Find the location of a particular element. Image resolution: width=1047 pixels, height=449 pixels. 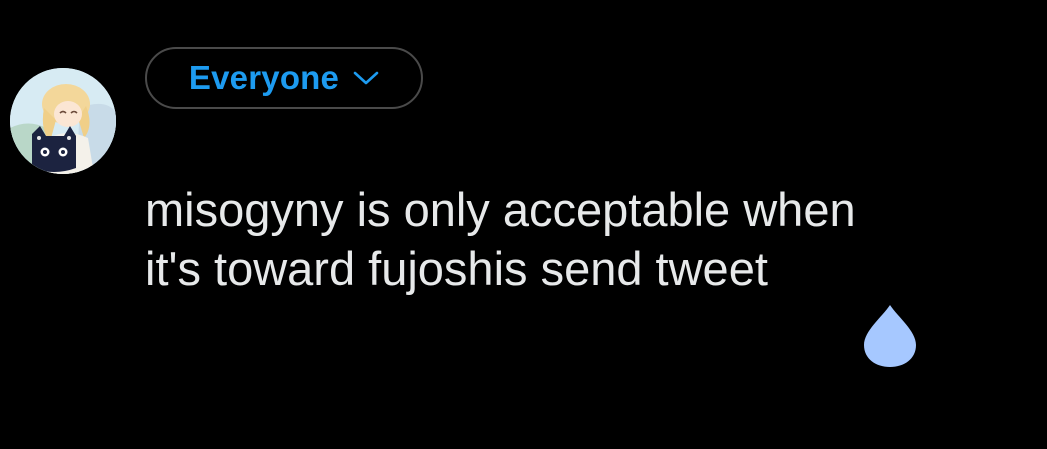

avatar-image is located at coordinates (63, 121).